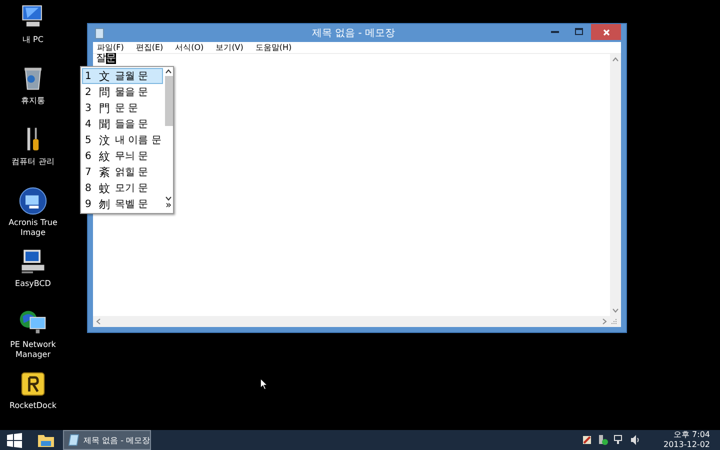  What do you see at coordinates (189, 47) in the screenshot?
I see `menu-item: 서식(O)` at bounding box center [189, 47].